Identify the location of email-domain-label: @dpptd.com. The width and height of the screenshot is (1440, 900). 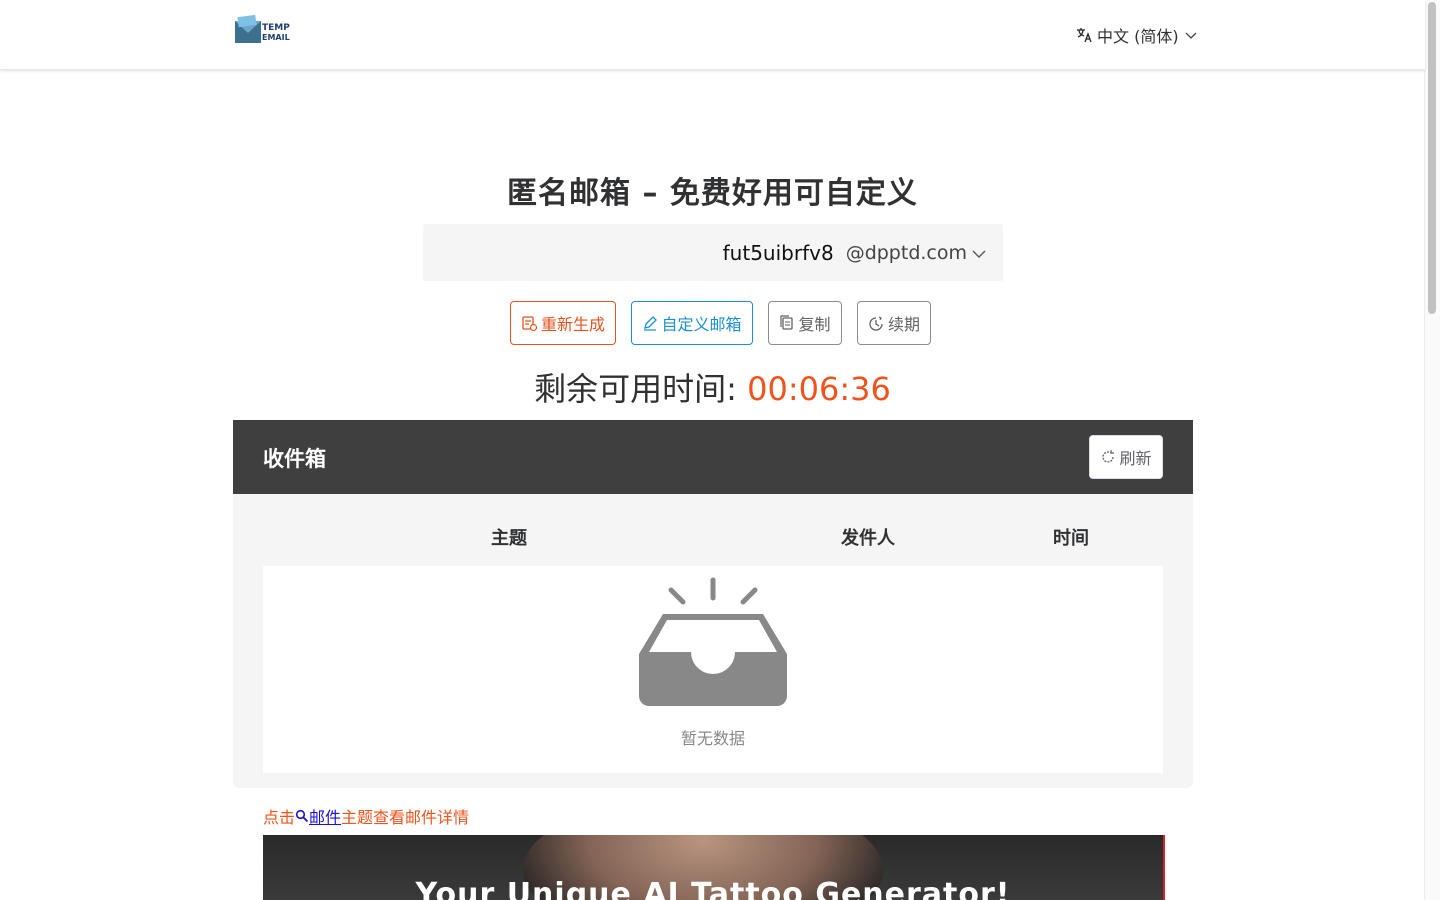
(906, 252).